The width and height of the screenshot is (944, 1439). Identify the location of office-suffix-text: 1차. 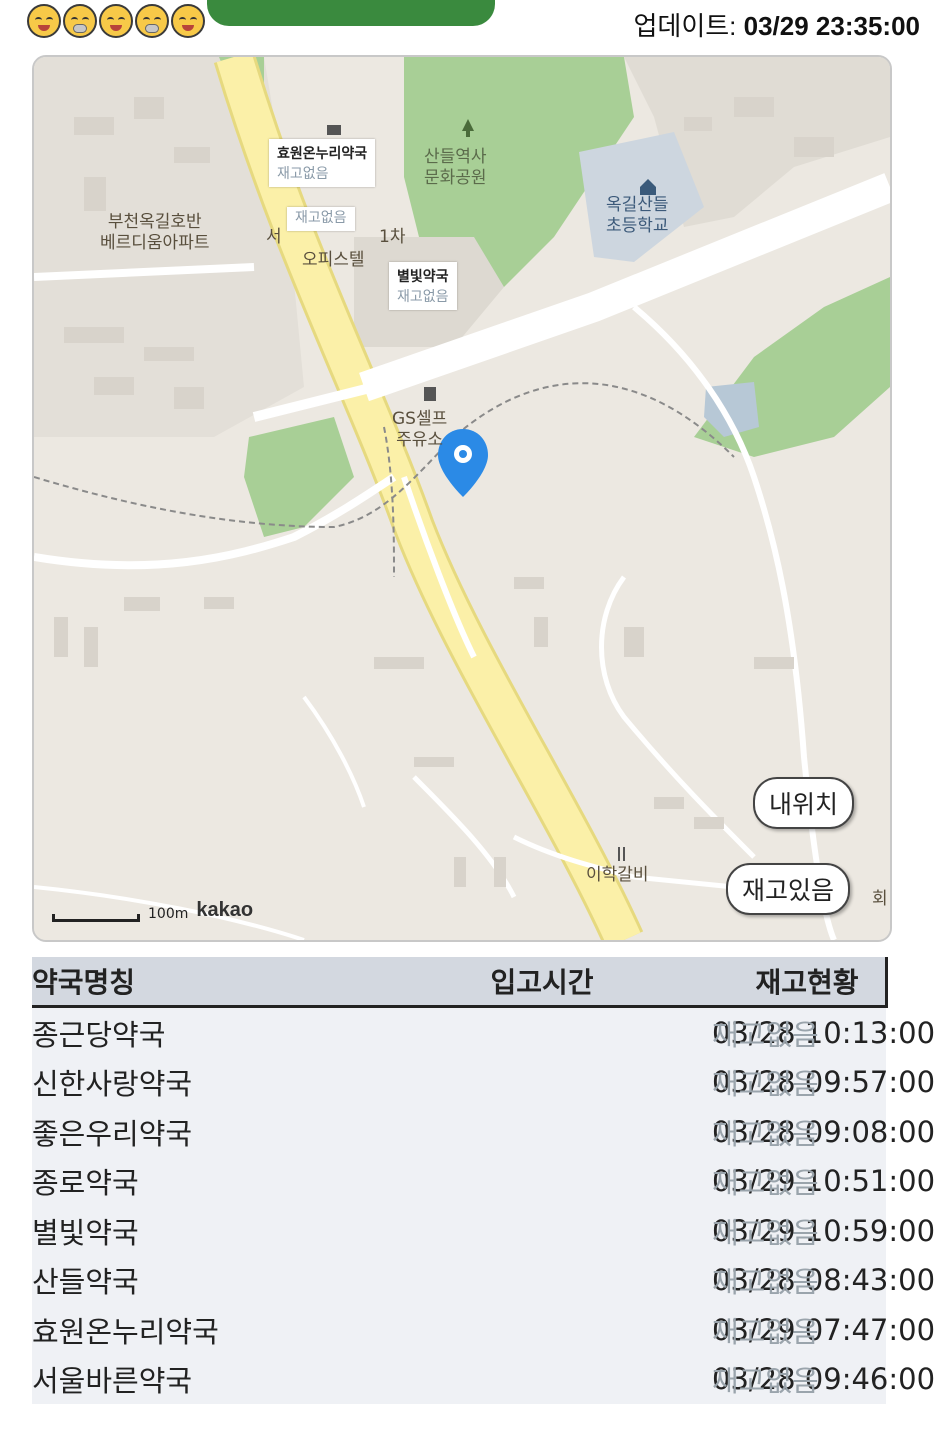
(392, 237).